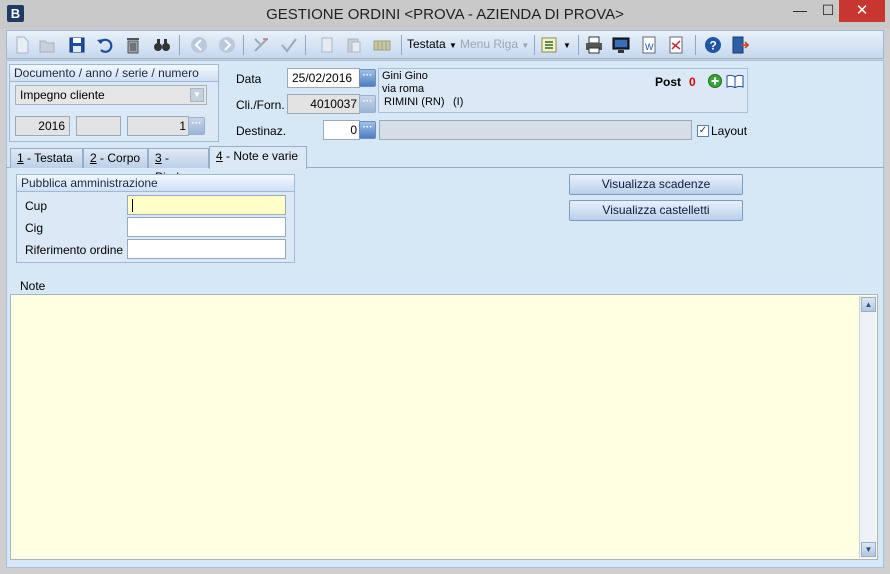 The image size is (890, 574). Describe the element at coordinates (206, 227) in the screenshot. I see `cig-field` at that location.